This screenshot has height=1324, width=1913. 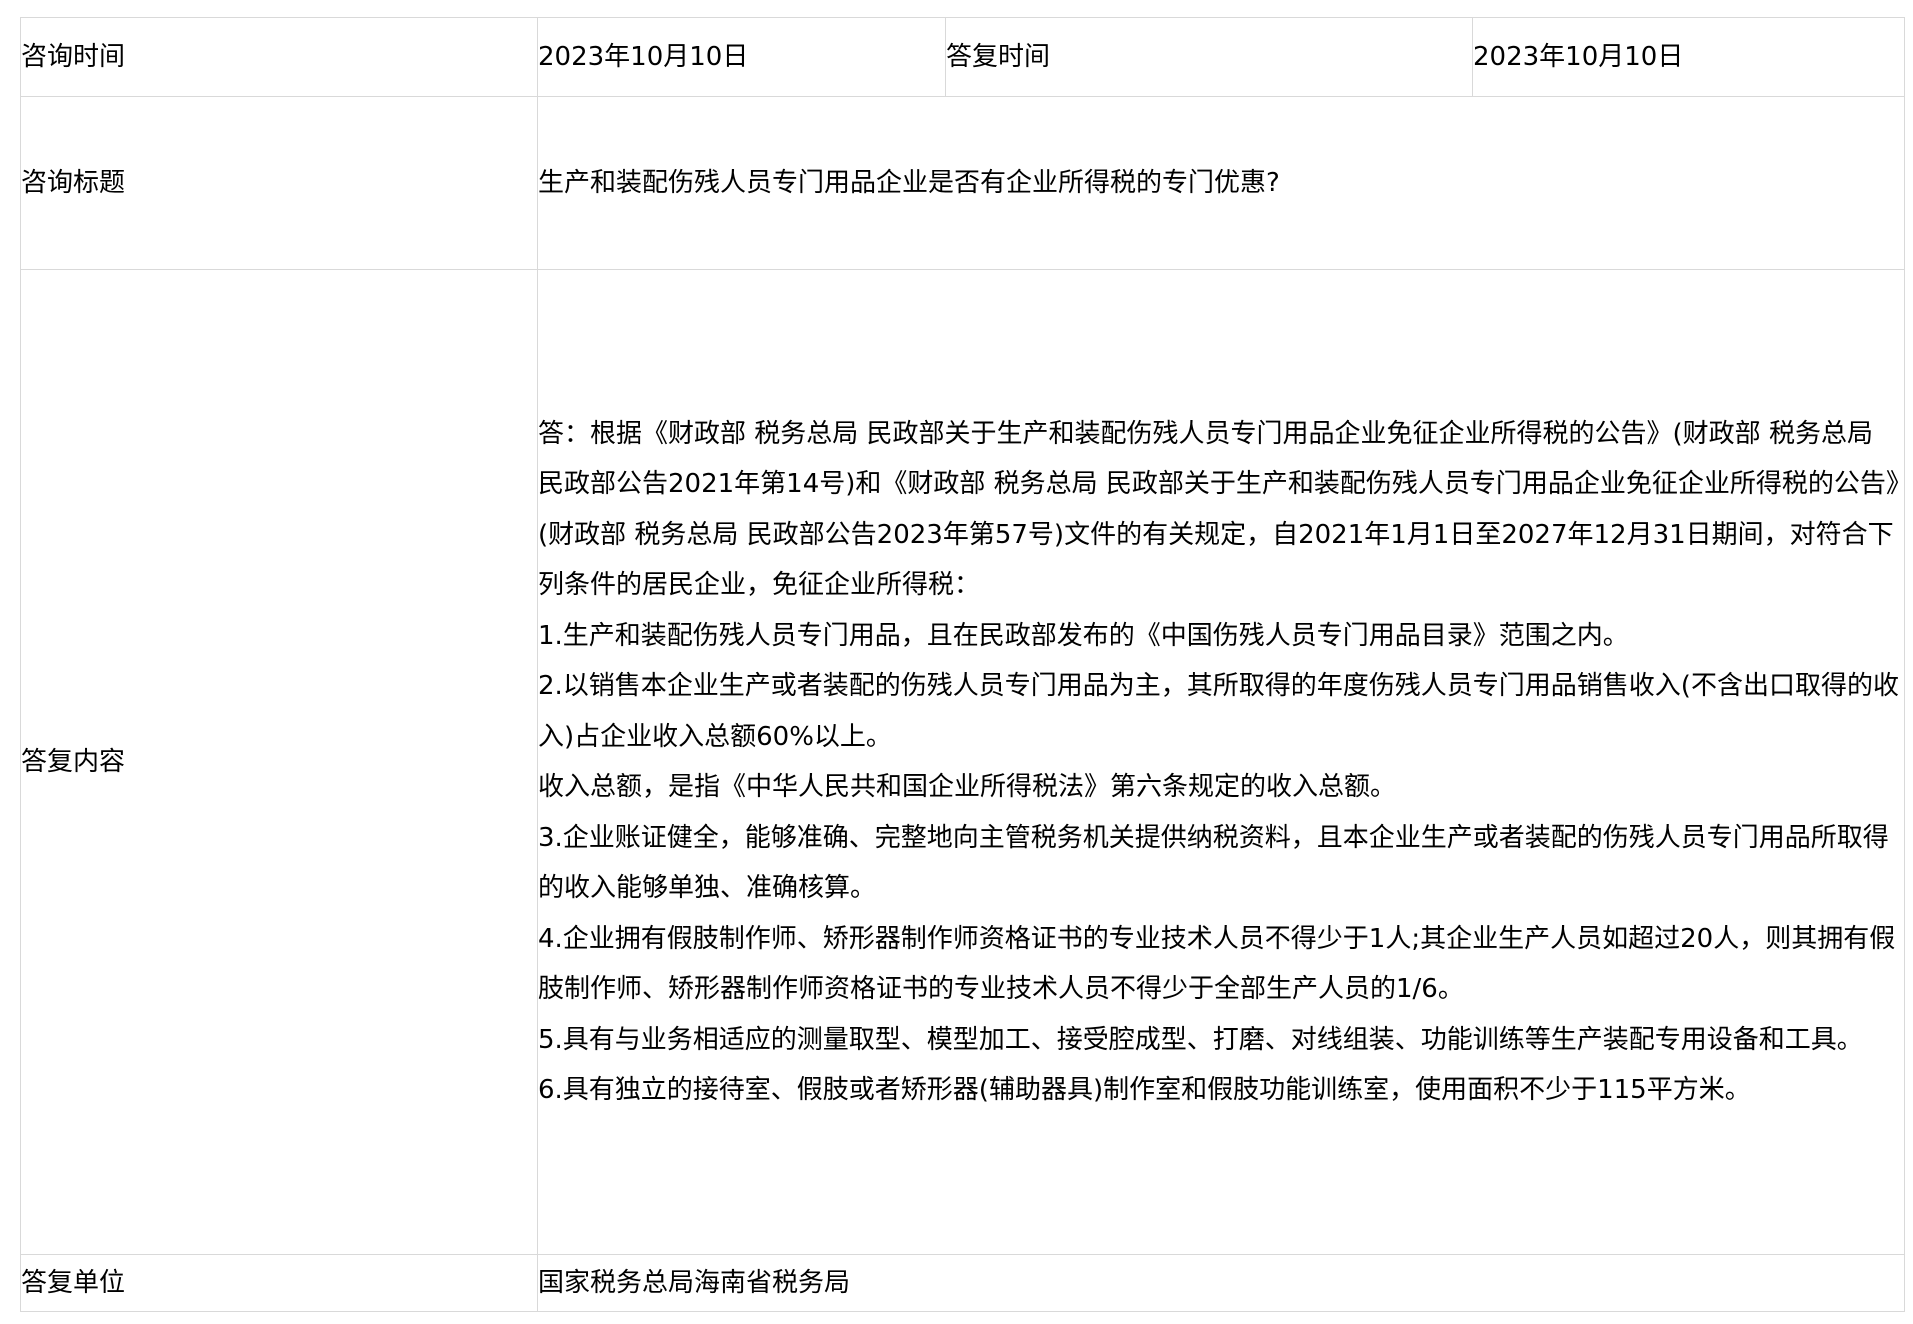 What do you see at coordinates (1209, 57) in the screenshot?
I see `reply-time-label: 答复时间` at bounding box center [1209, 57].